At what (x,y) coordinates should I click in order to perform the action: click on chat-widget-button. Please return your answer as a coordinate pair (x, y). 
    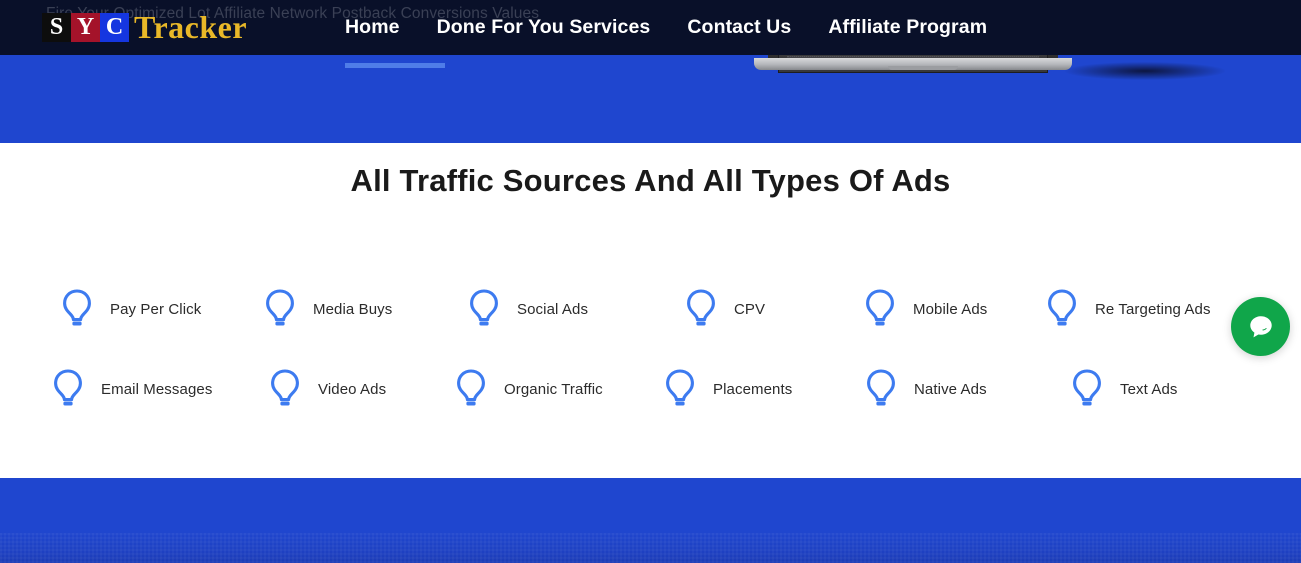
    Looking at the image, I should click on (1260, 326).